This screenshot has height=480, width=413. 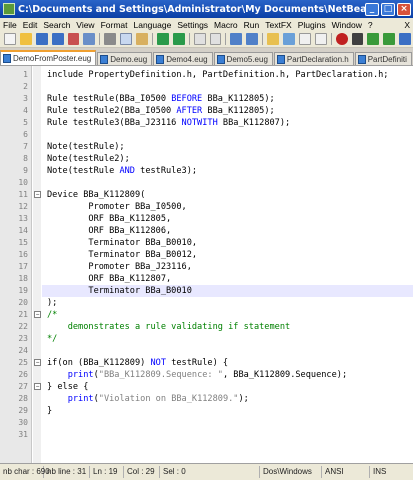 I want to click on save-all-icon, so click(x=57, y=39).